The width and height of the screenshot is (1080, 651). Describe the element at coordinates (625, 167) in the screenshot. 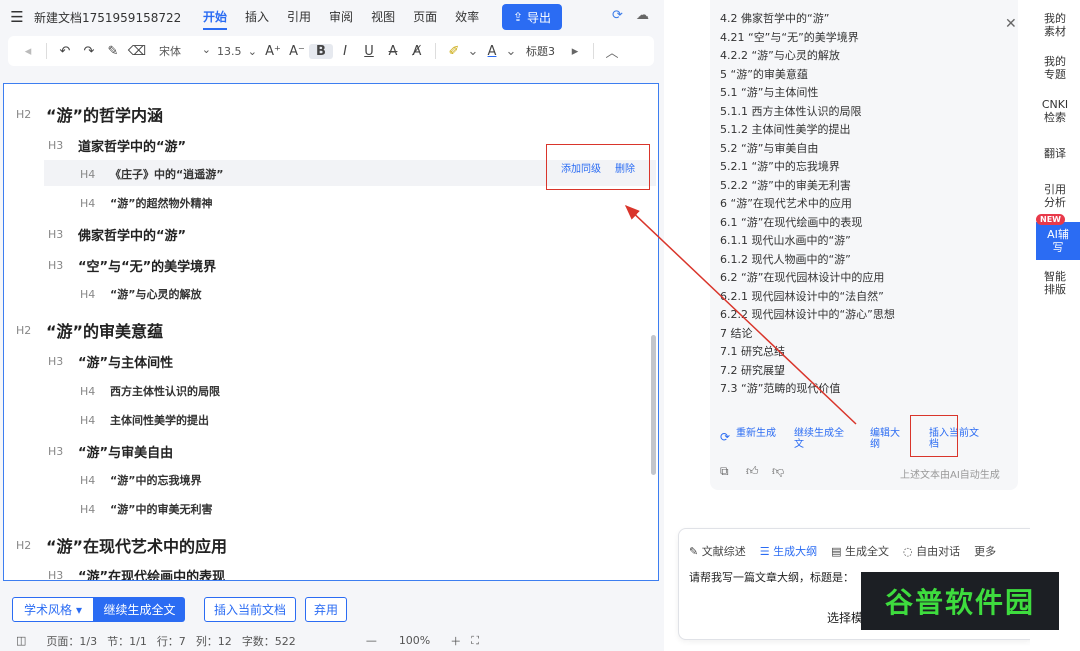

I see `delete-button: 删除` at that location.